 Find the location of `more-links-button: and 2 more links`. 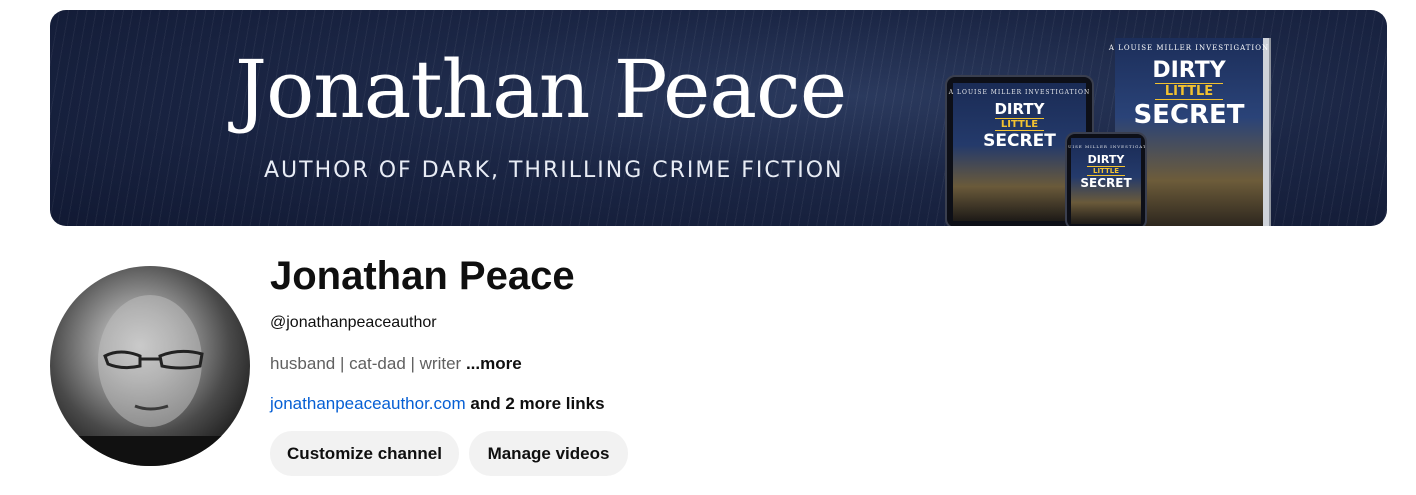

more-links-button: and 2 more links is located at coordinates (537, 403).